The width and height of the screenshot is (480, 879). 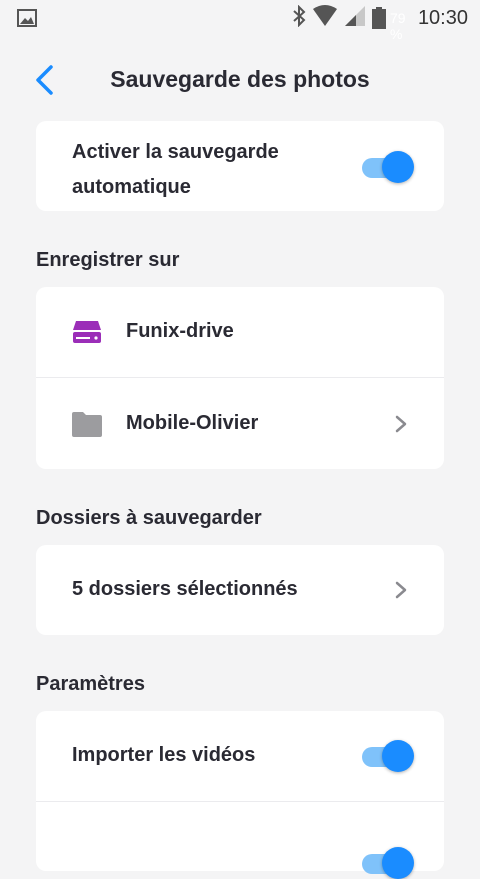 I want to click on setting-item-label: Importer les vidéos, so click(x=164, y=755).